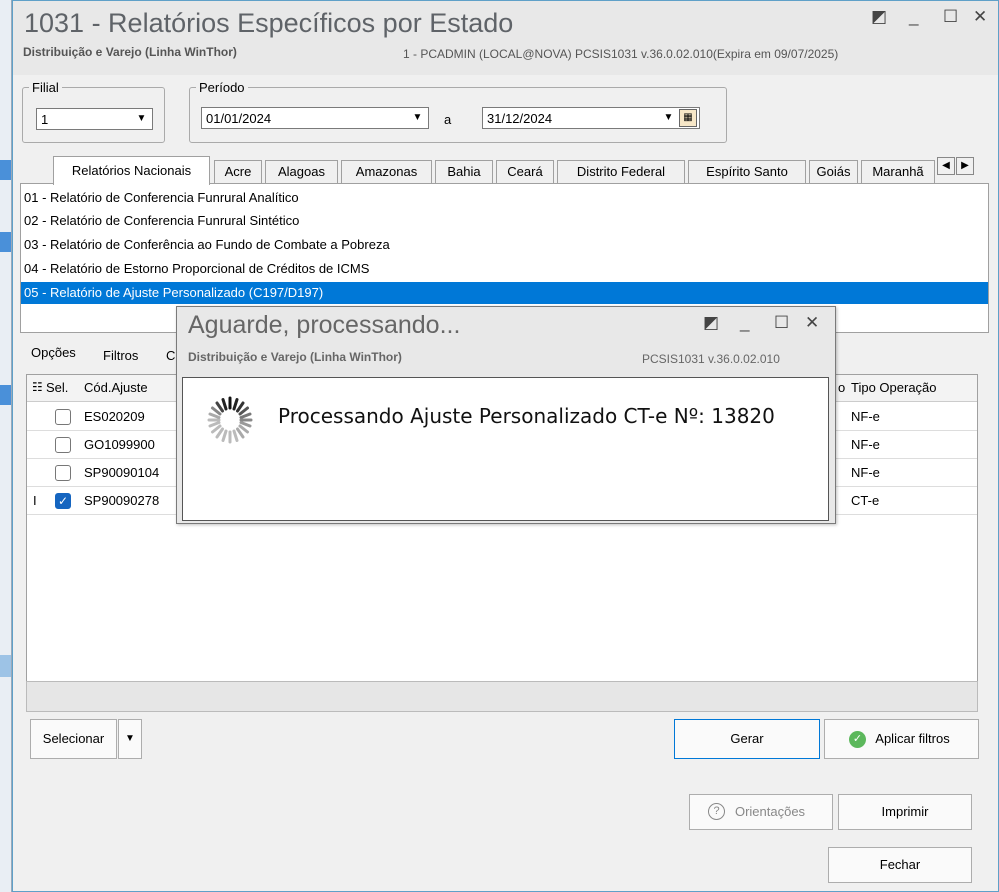  I want to click on orientacoes-label: Orientações, so click(770, 811).